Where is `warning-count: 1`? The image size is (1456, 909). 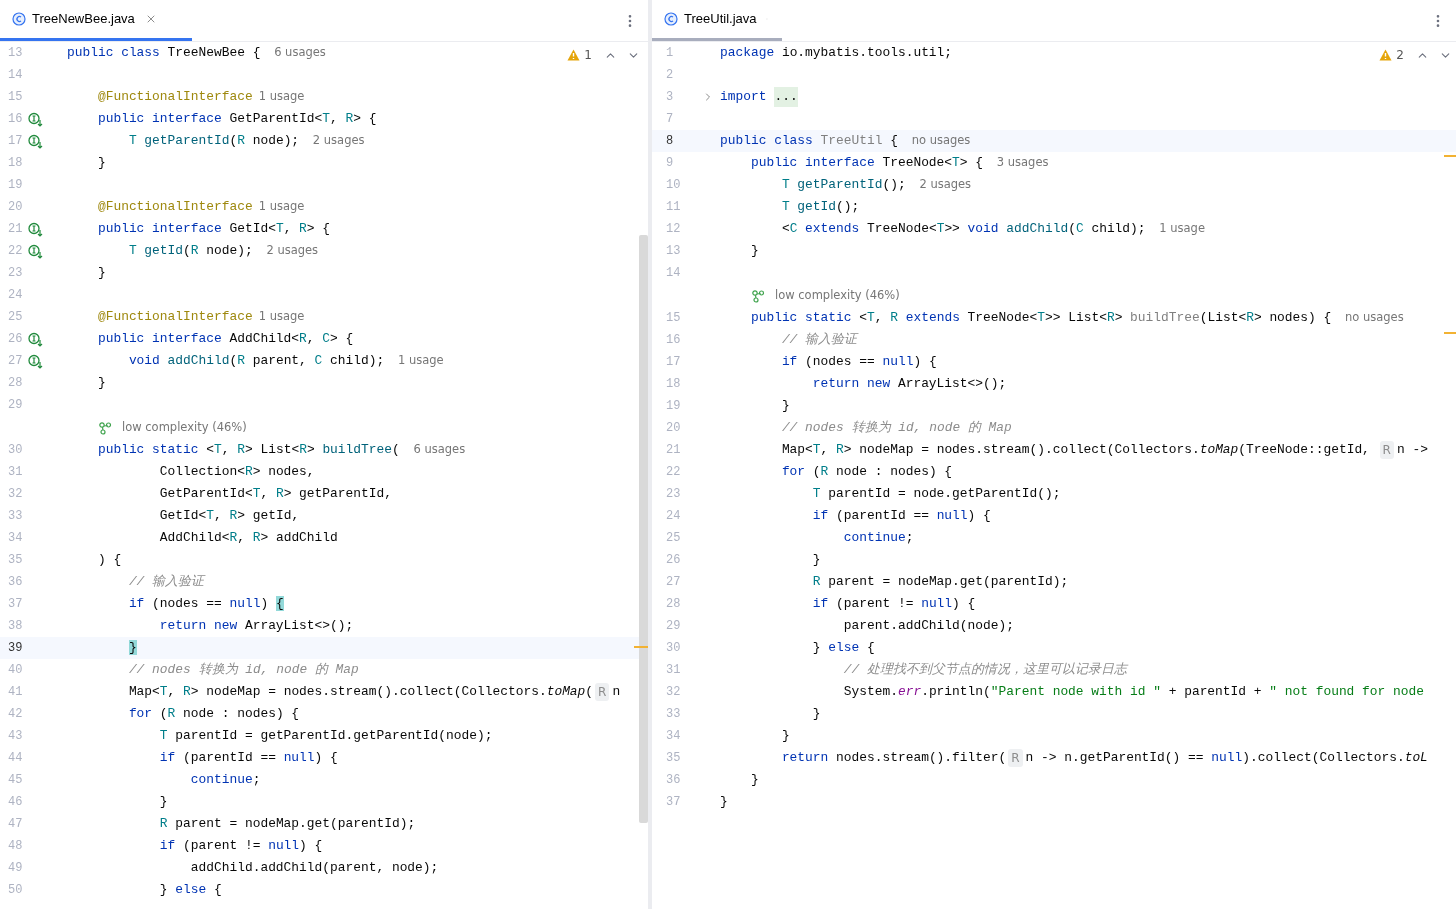 warning-count: 1 is located at coordinates (588, 55).